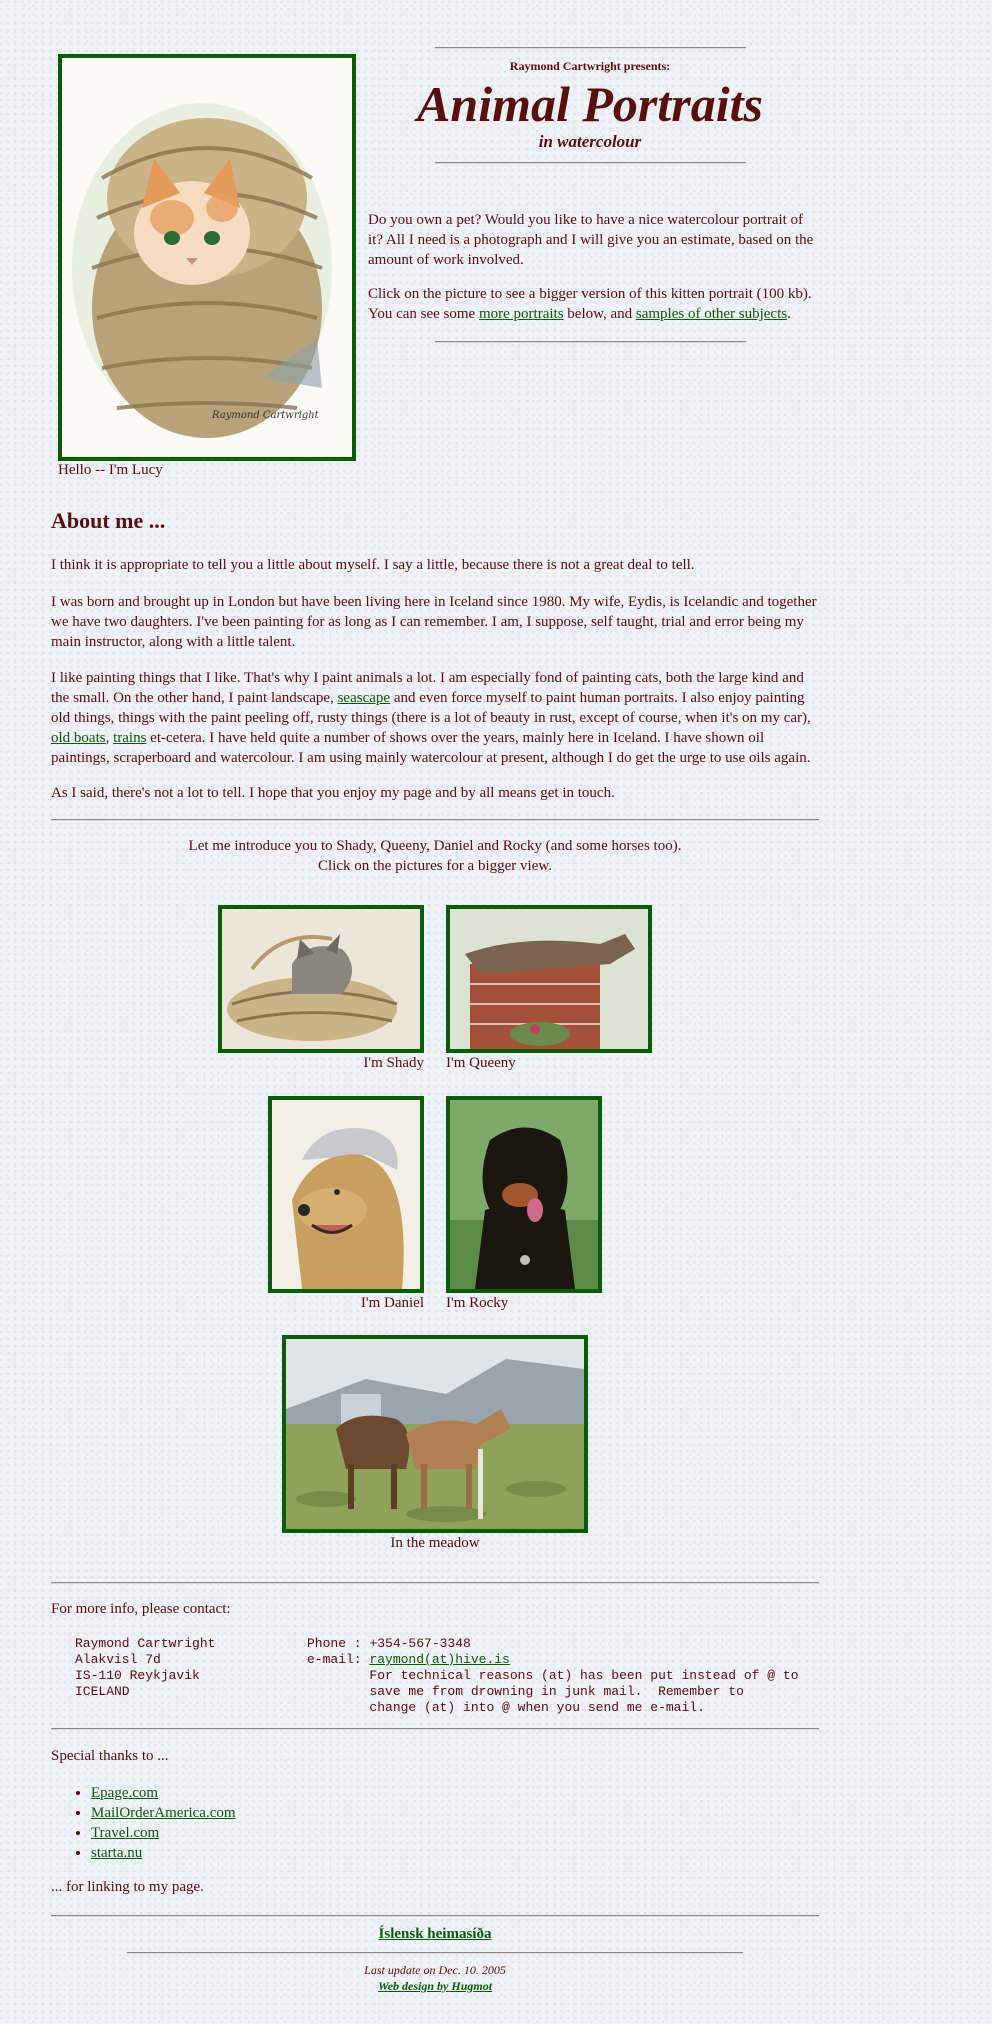 The image size is (992, 2024). I want to click on header-rule-top, so click(590, 48).